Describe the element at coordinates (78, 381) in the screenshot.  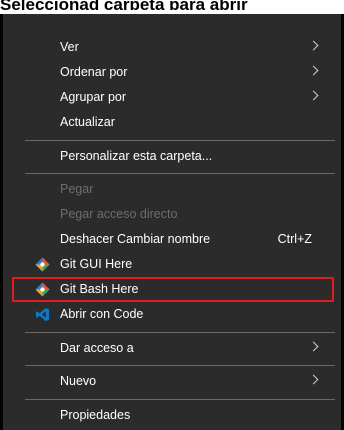
I see `menu-item-label: Nuevo` at that location.